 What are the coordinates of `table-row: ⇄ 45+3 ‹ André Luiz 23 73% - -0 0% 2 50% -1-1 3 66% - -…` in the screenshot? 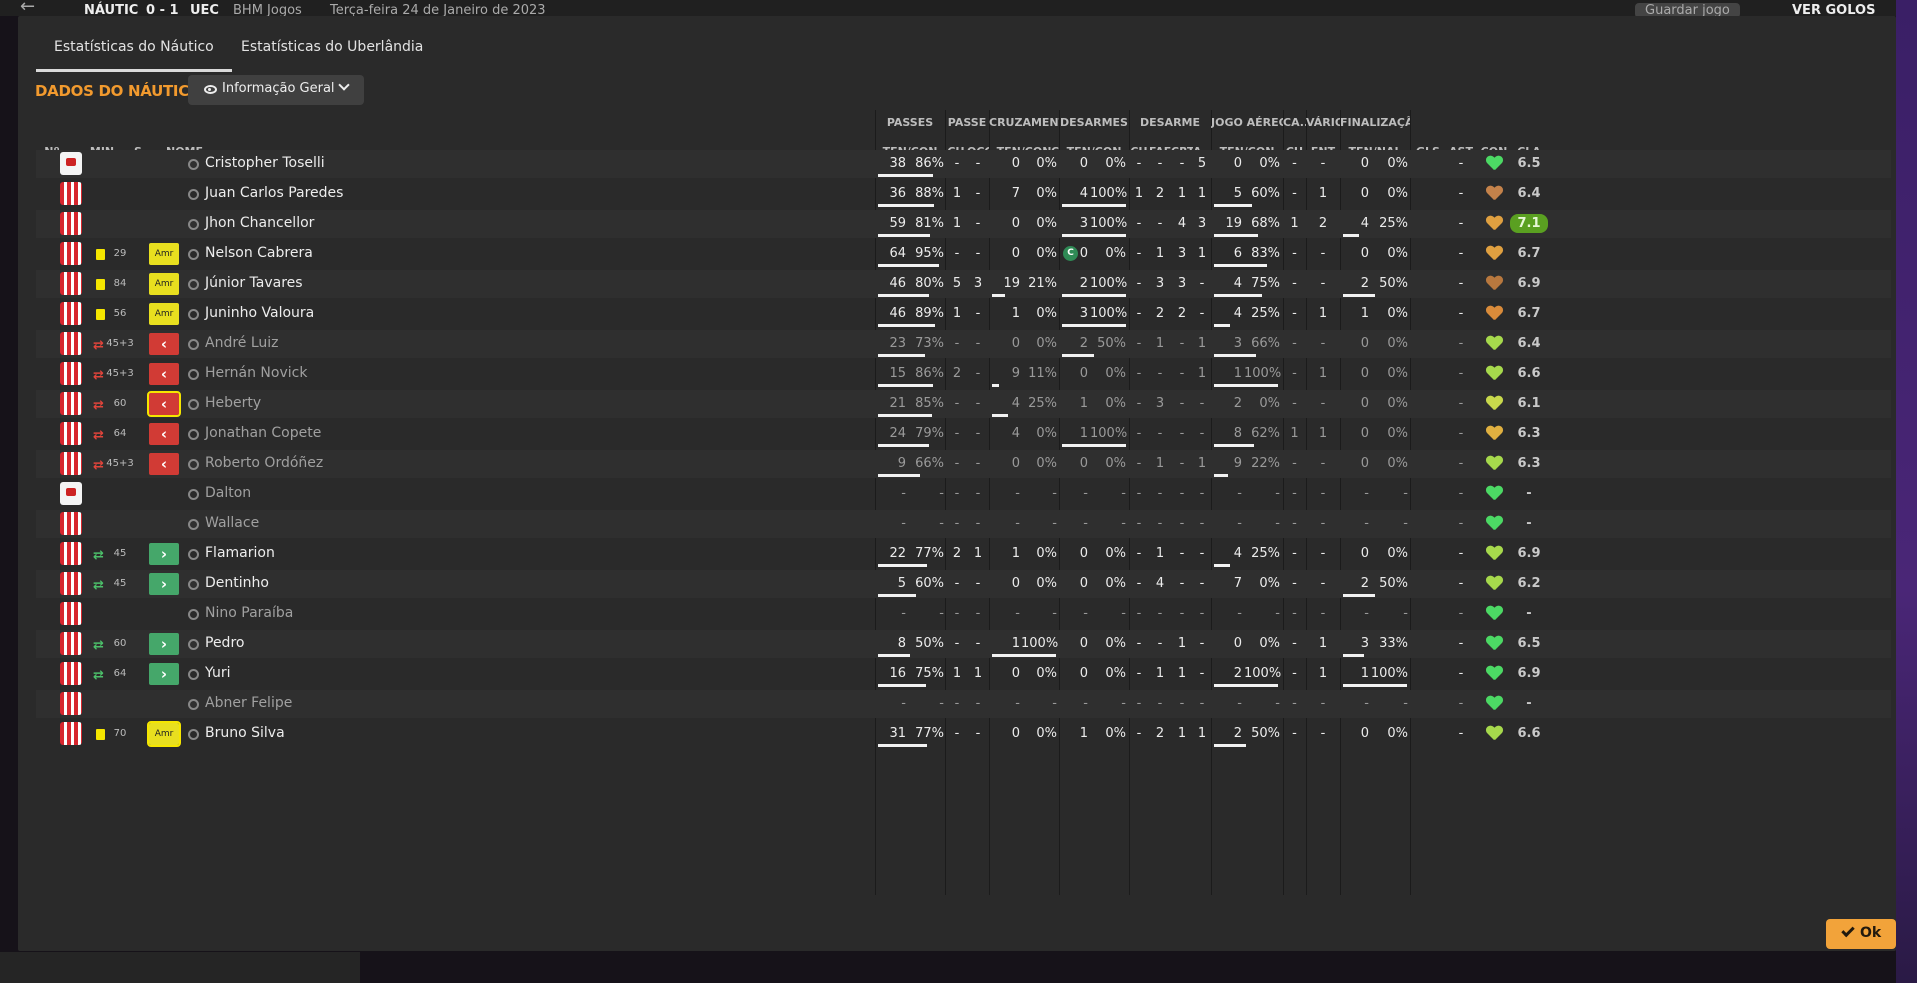 It's located at (963, 344).